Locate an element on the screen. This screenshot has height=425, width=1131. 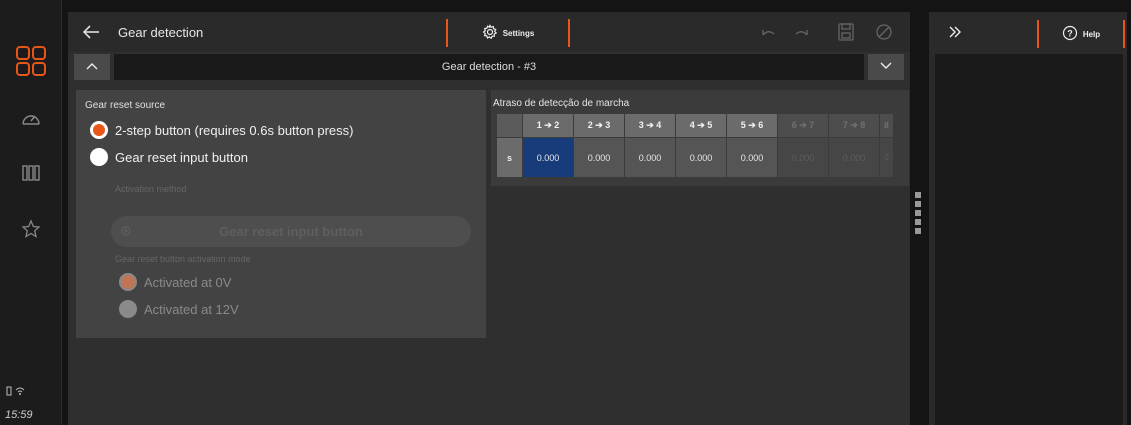
double-chevron-right-icon is located at coordinates (955, 34).